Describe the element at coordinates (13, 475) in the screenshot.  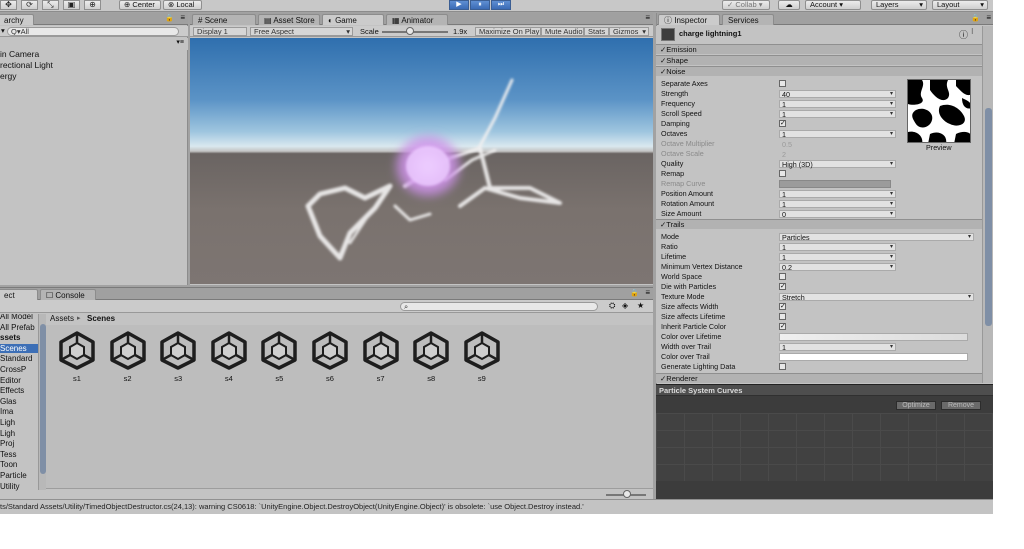
I see `tree-item: Particle` at that location.